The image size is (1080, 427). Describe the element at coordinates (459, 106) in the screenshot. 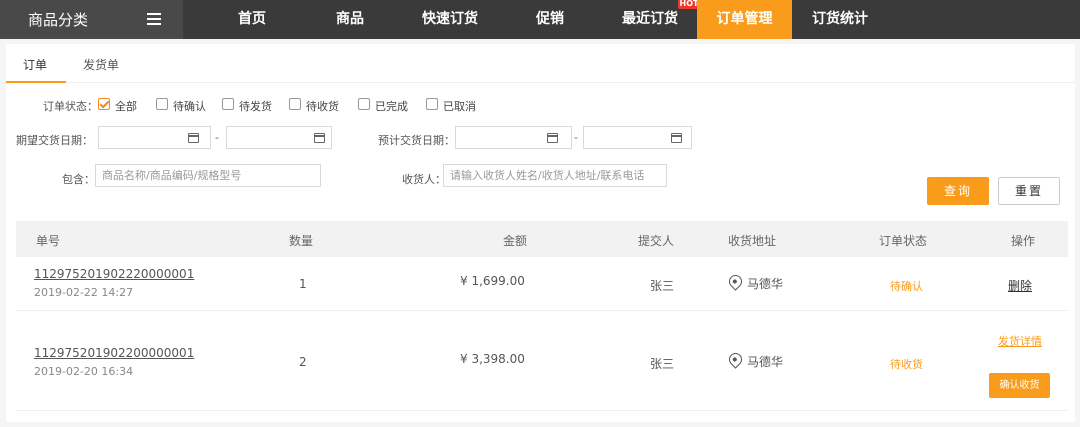

I see `status-label-cancelled: 已取消` at that location.